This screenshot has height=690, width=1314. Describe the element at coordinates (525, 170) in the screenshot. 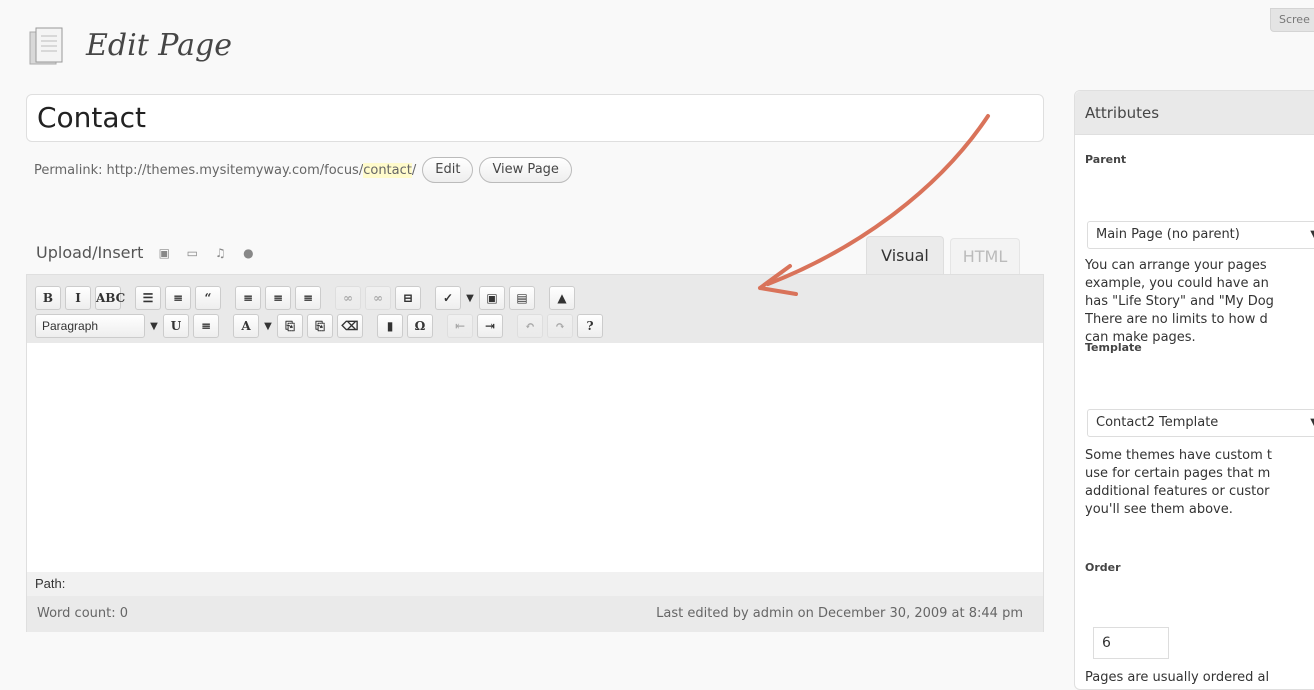

I see `view-page-button: View Page` at that location.